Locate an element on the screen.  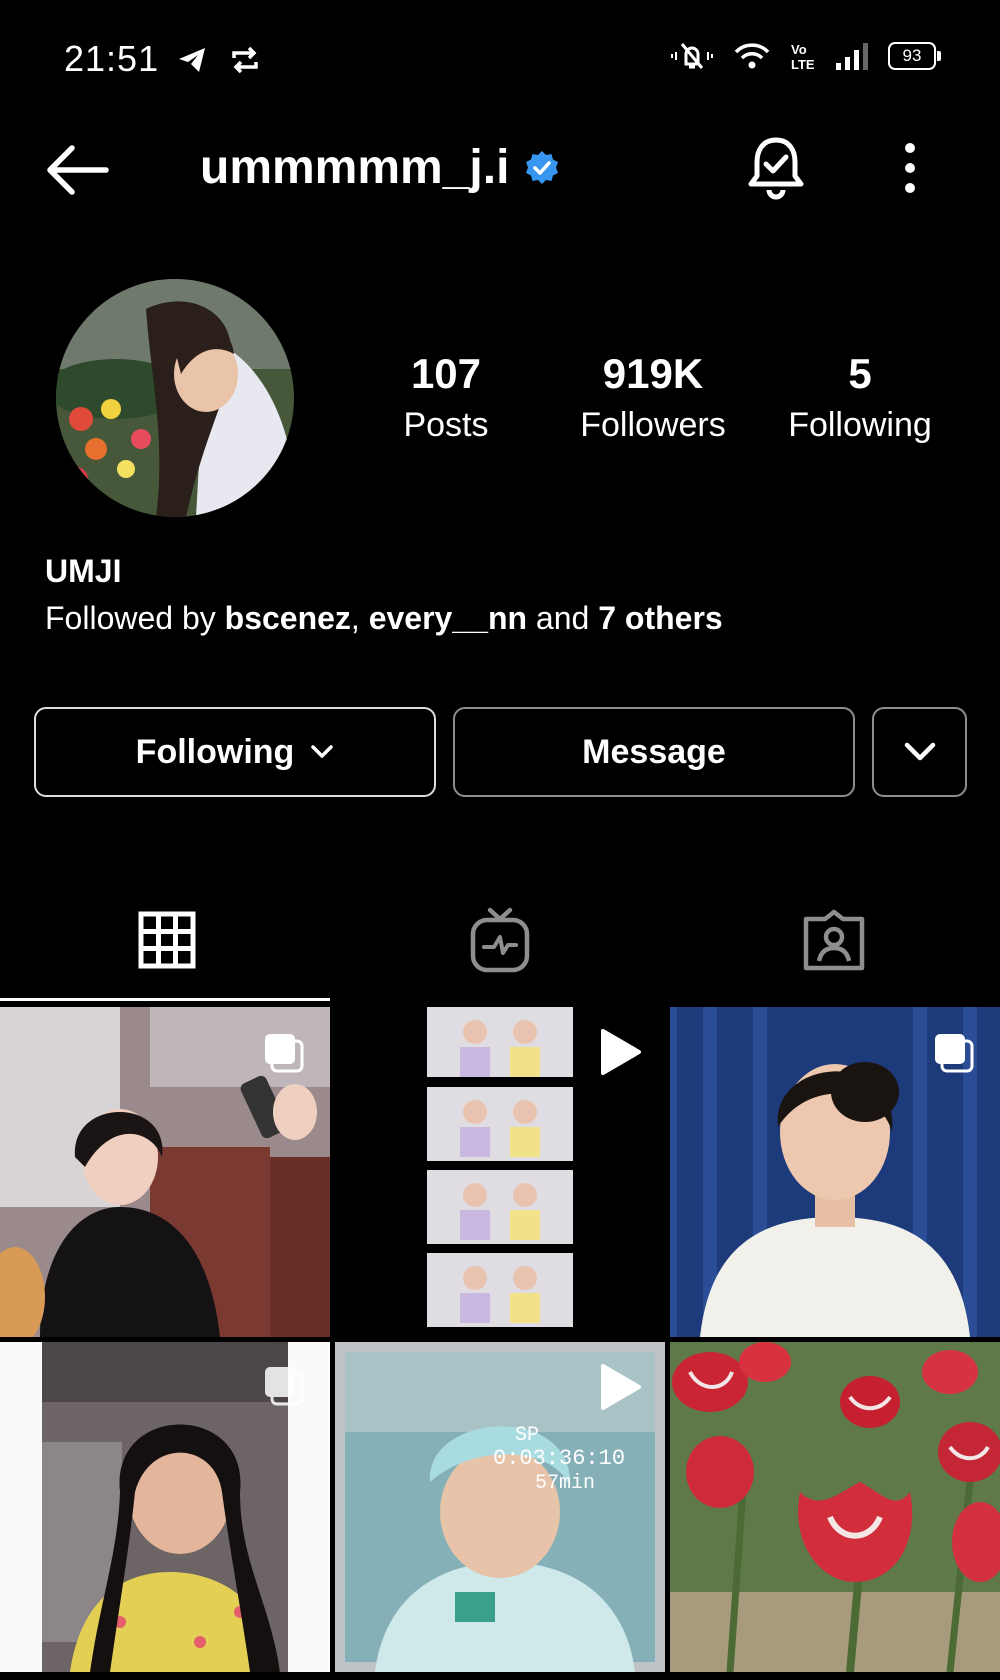
mutual-follower-1: bscenez is located at coordinates (288, 618).